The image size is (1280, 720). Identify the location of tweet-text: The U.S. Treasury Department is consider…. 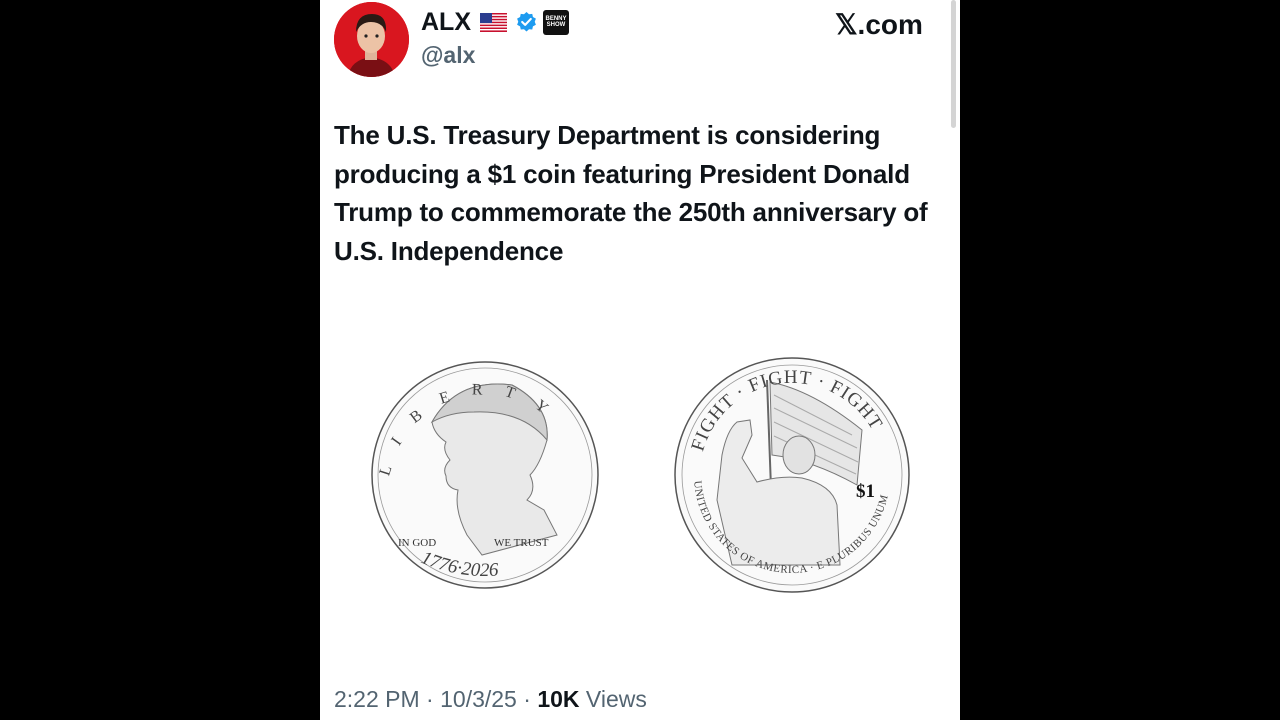
(631, 193).